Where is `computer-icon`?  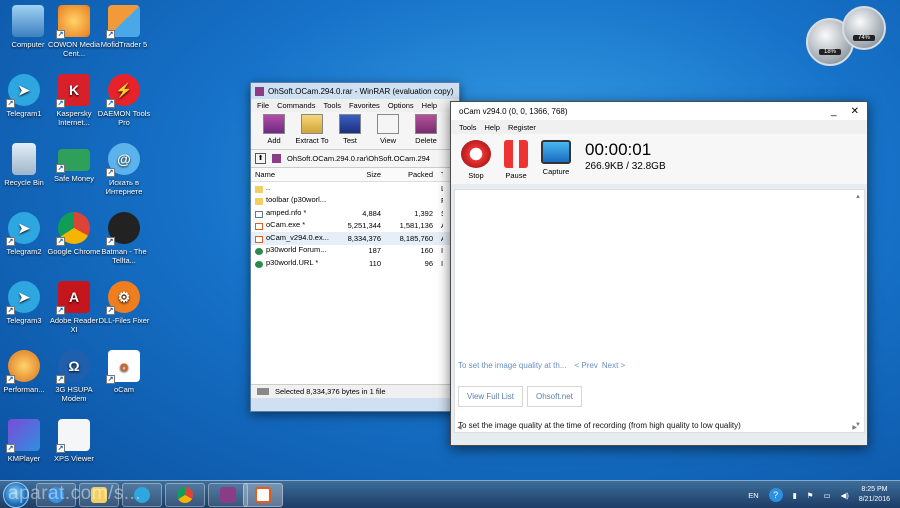 computer-icon is located at coordinates (28, 21).